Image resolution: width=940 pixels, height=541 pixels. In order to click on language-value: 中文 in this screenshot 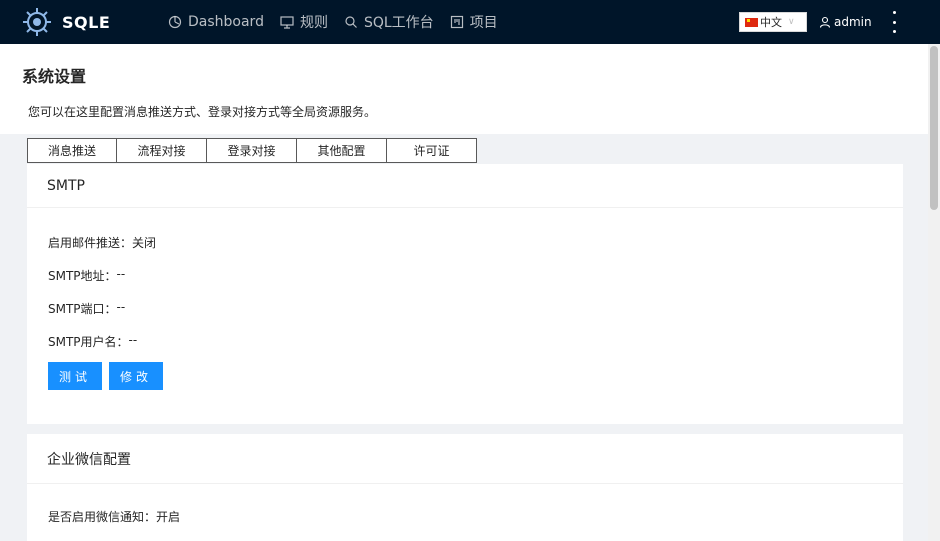, I will do `click(771, 22)`.